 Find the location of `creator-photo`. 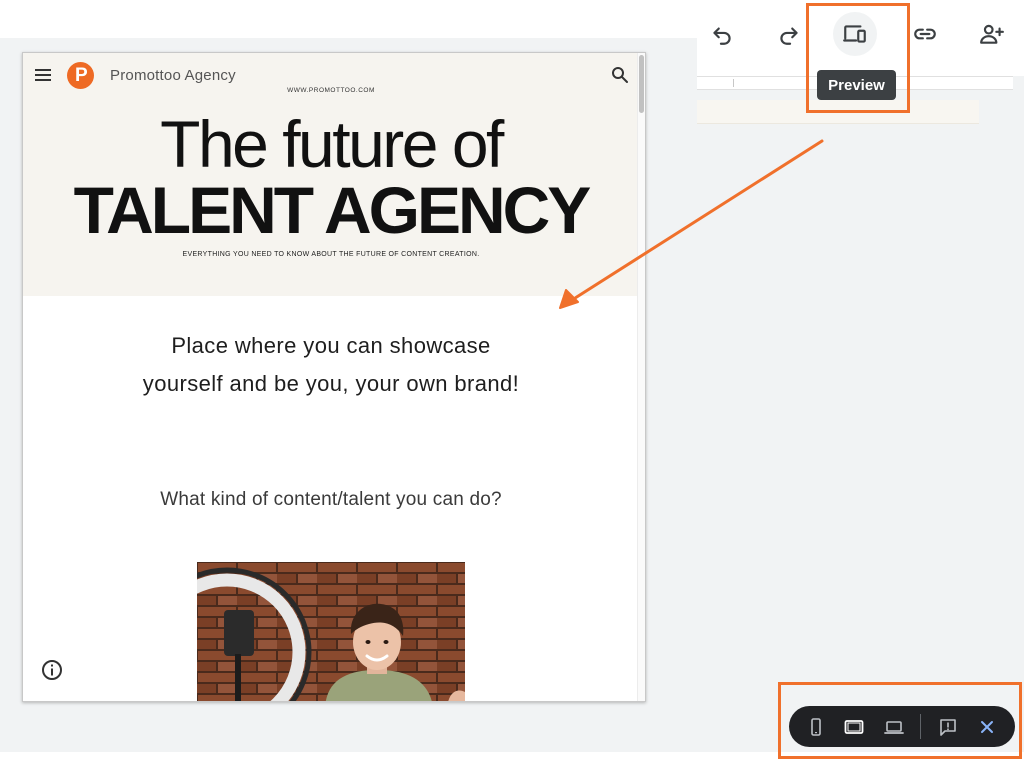

creator-photo is located at coordinates (331, 631).